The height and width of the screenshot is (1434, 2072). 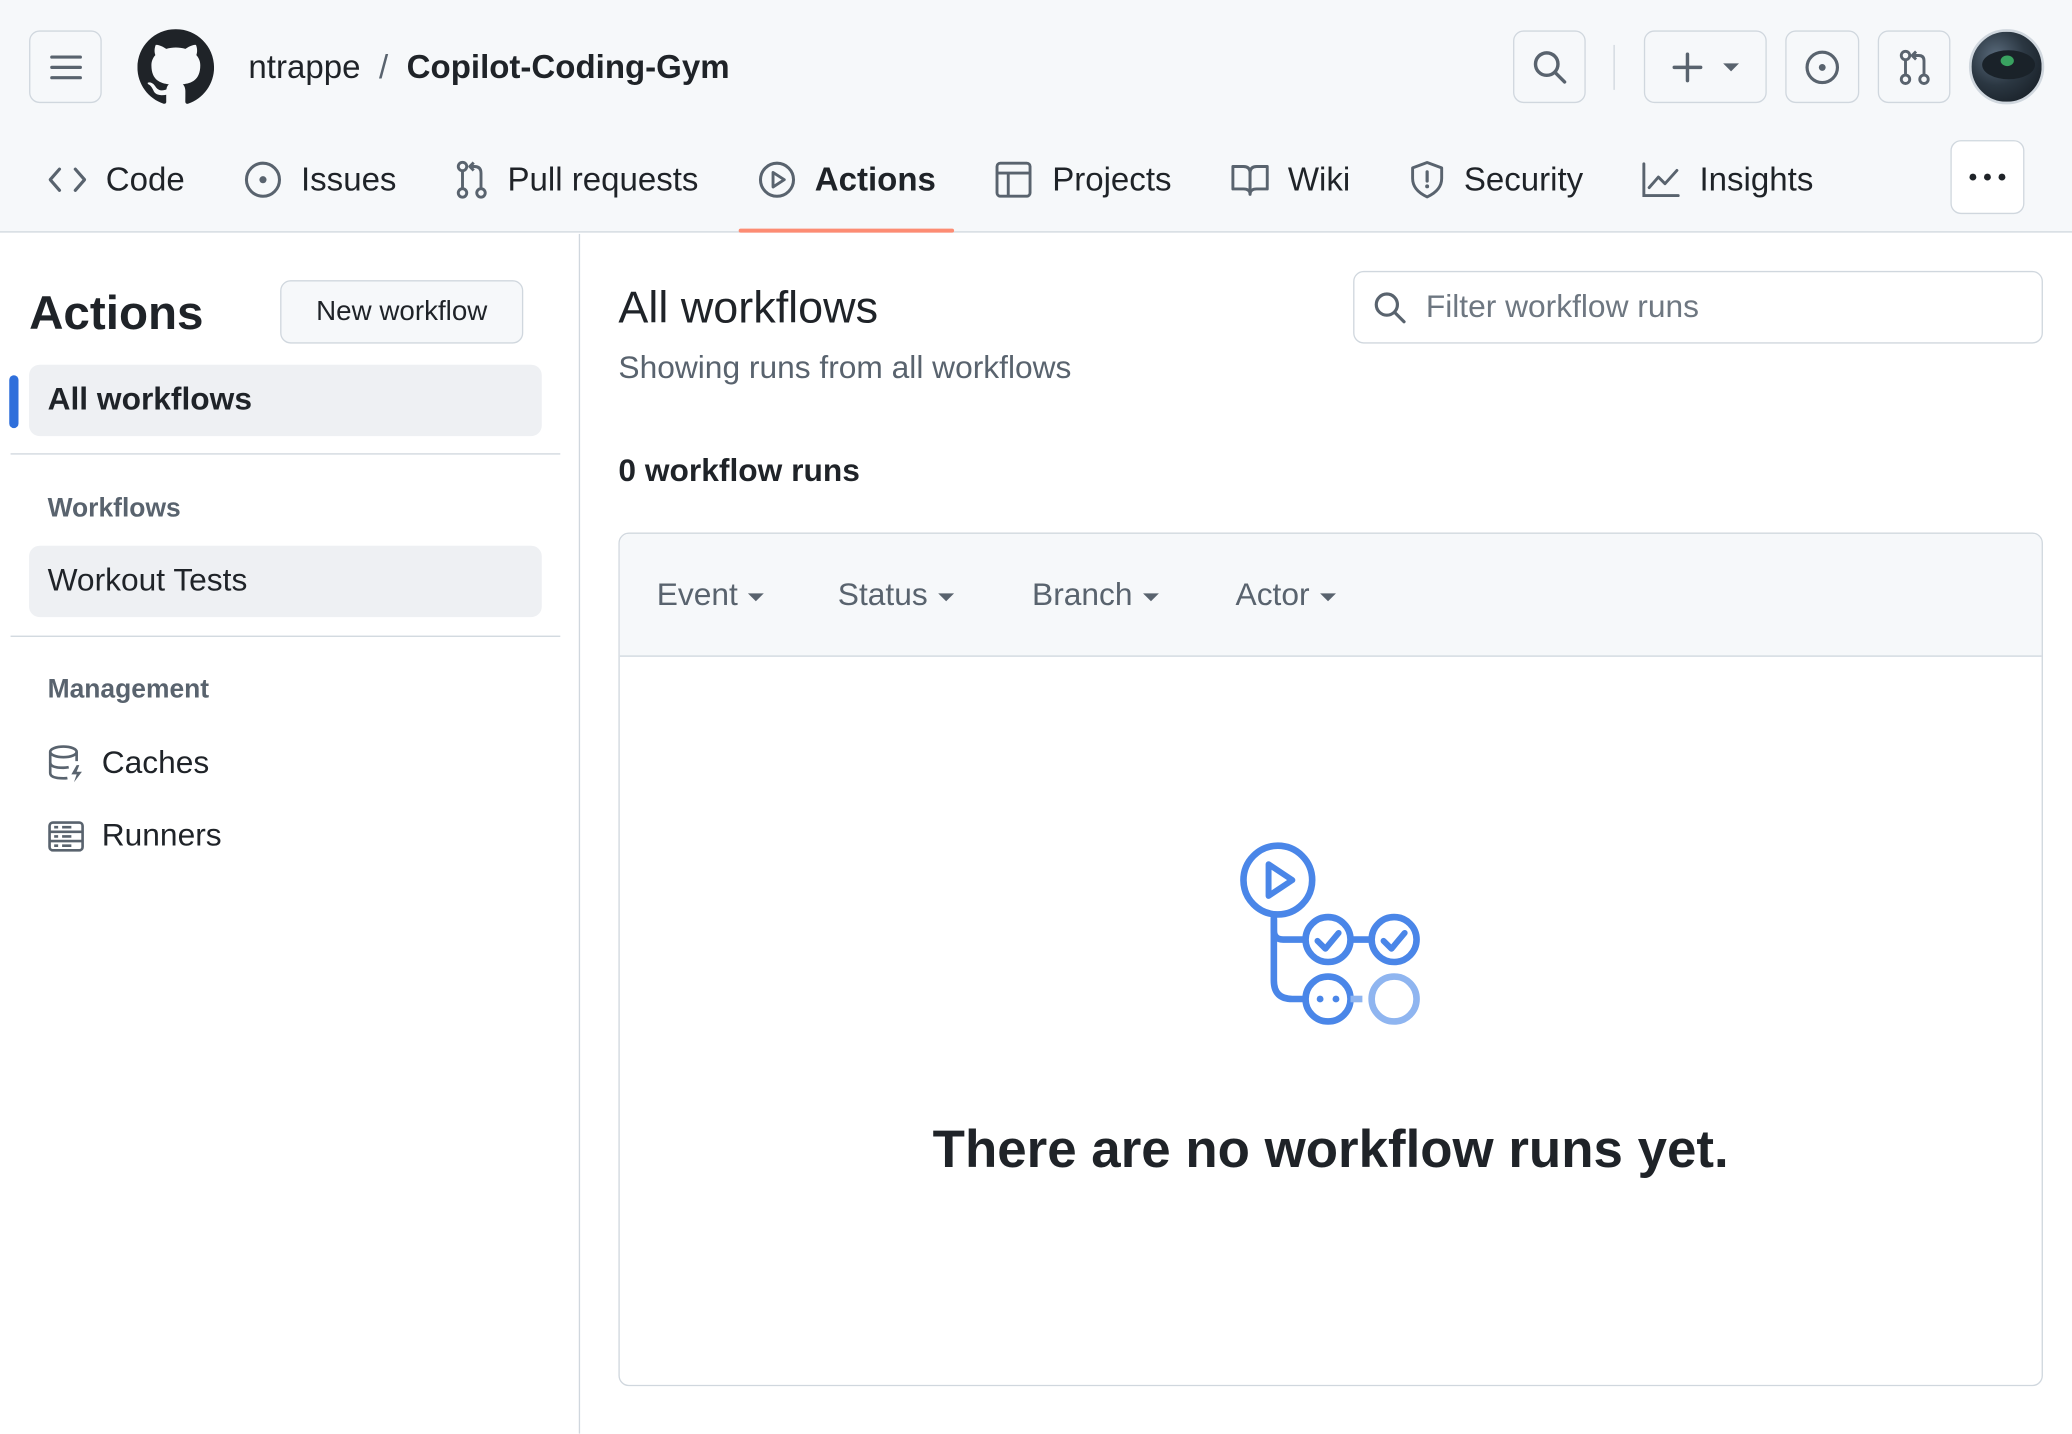 I want to click on more-nav-button, so click(x=1987, y=177).